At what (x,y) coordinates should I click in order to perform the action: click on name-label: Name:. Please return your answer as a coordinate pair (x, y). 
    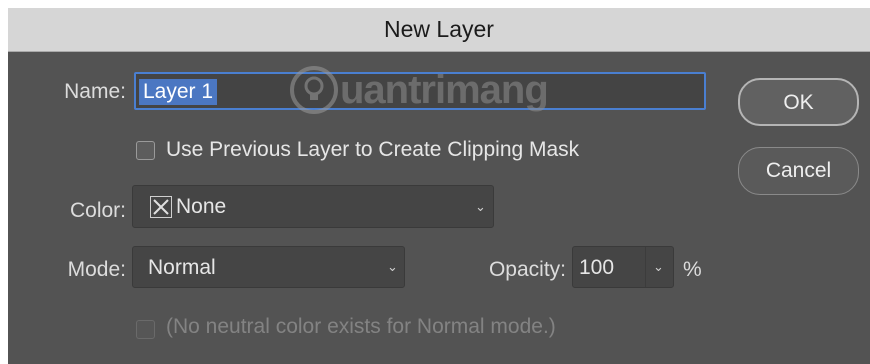
    Looking at the image, I should click on (95, 91).